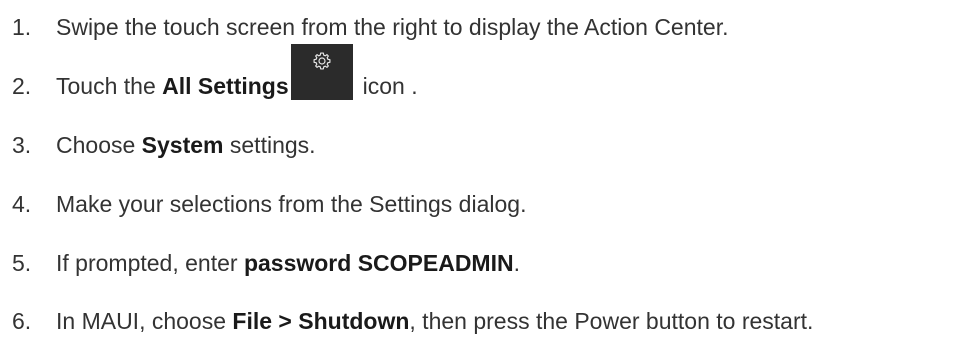  Describe the element at coordinates (109, 85) in the screenshot. I see `step-text-before: Touch the` at that location.